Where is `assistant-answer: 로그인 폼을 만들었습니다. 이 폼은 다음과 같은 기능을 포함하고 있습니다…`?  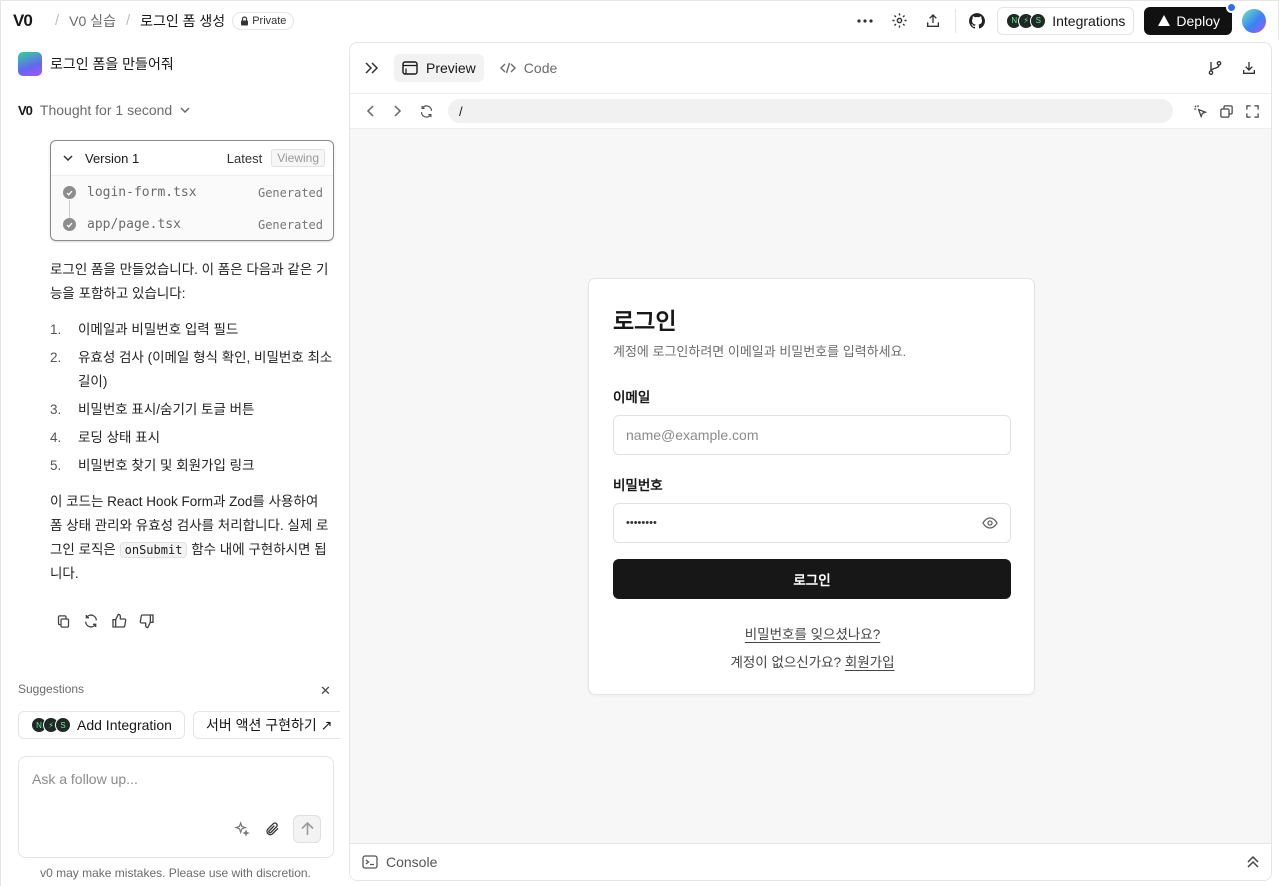 assistant-answer: 로그인 폼을 만들었습니다. 이 폼은 다음과 같은 기능을 포함하고 있습니다… is located at coordinates (192, 428).